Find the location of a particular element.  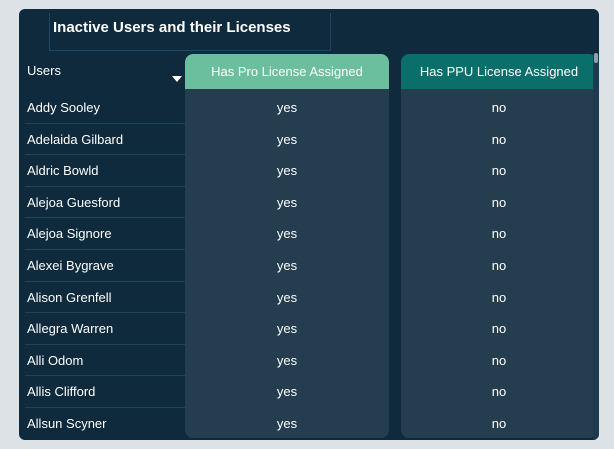

user-name-cell: Aldric Bowld is located at coordinates (63, 171).